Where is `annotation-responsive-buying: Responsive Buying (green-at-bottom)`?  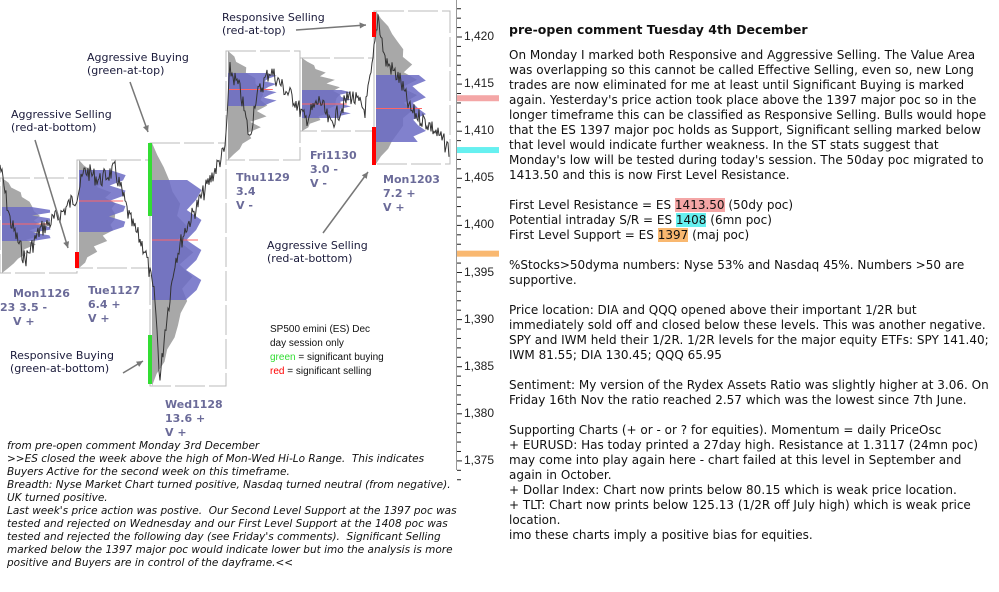 annotation-responsive-buying: Responsive Buying (green-at-bottom) is located at coordinates (62, 362).